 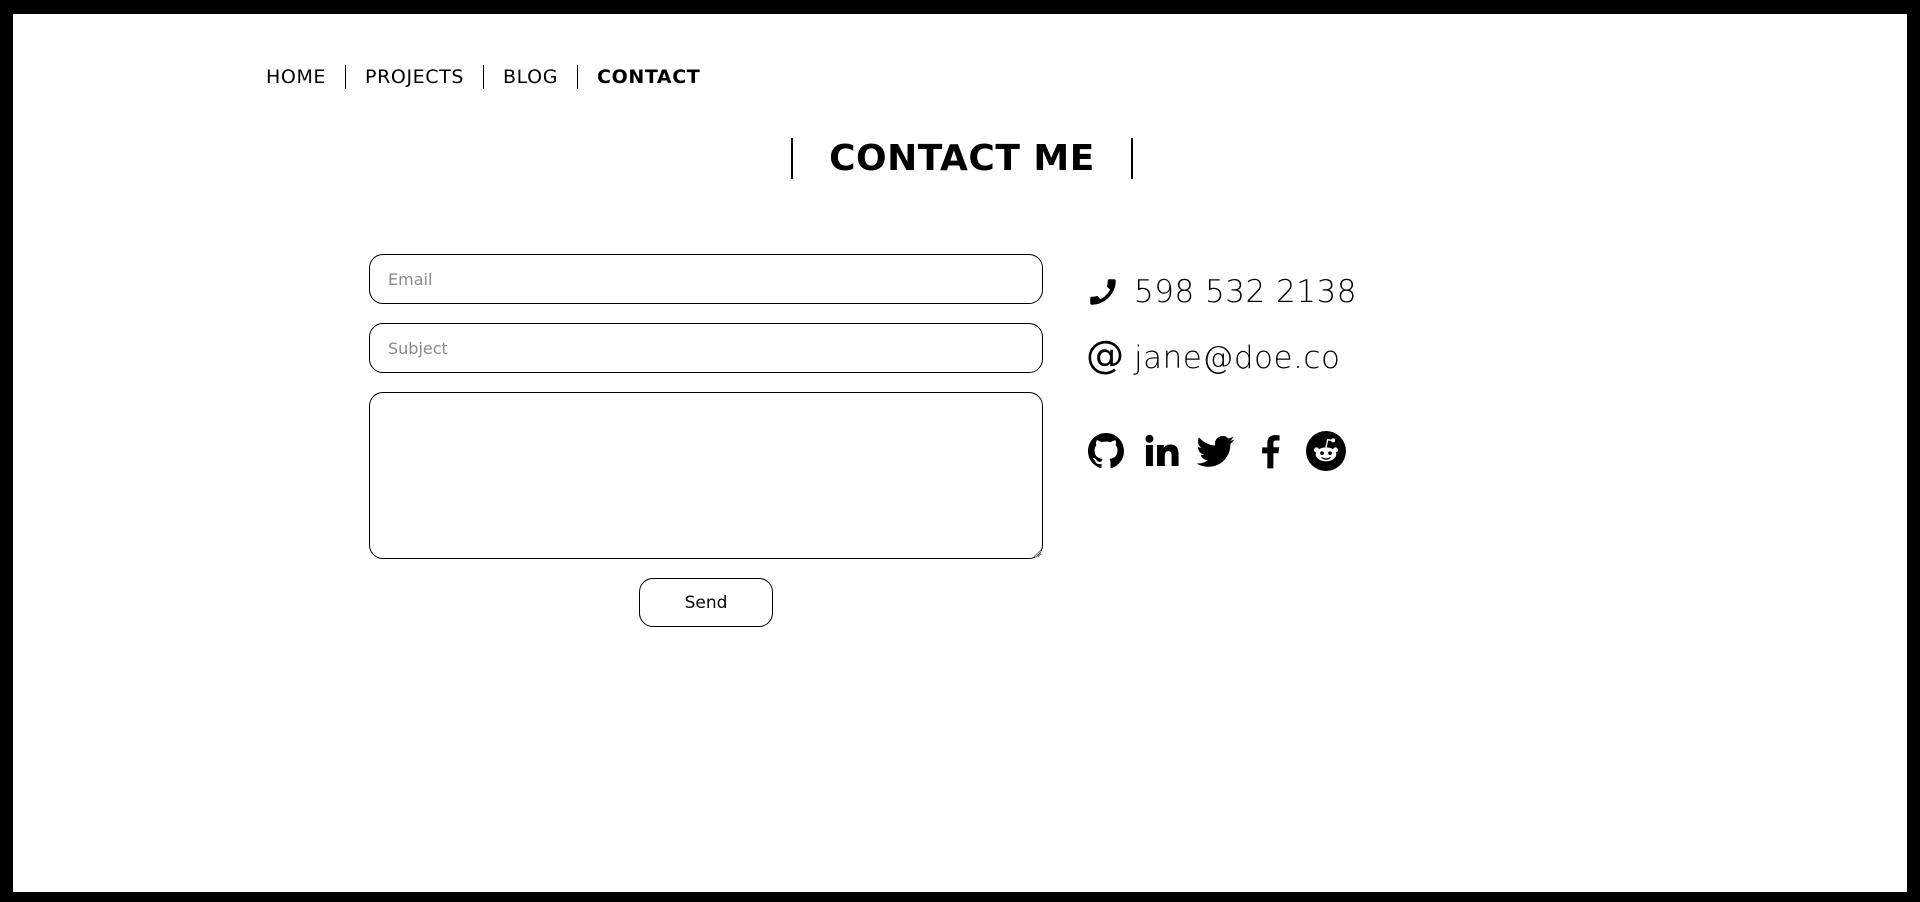 I want to click on contact-form: Send, so click(x=706, y=440).